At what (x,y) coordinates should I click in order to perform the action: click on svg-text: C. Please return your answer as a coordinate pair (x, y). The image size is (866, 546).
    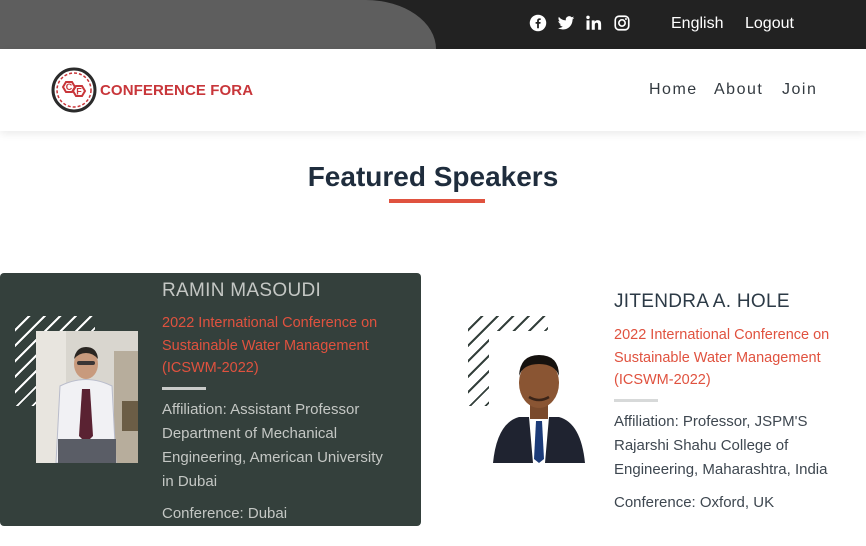
    Looking at the image, I should click on (69, 87).